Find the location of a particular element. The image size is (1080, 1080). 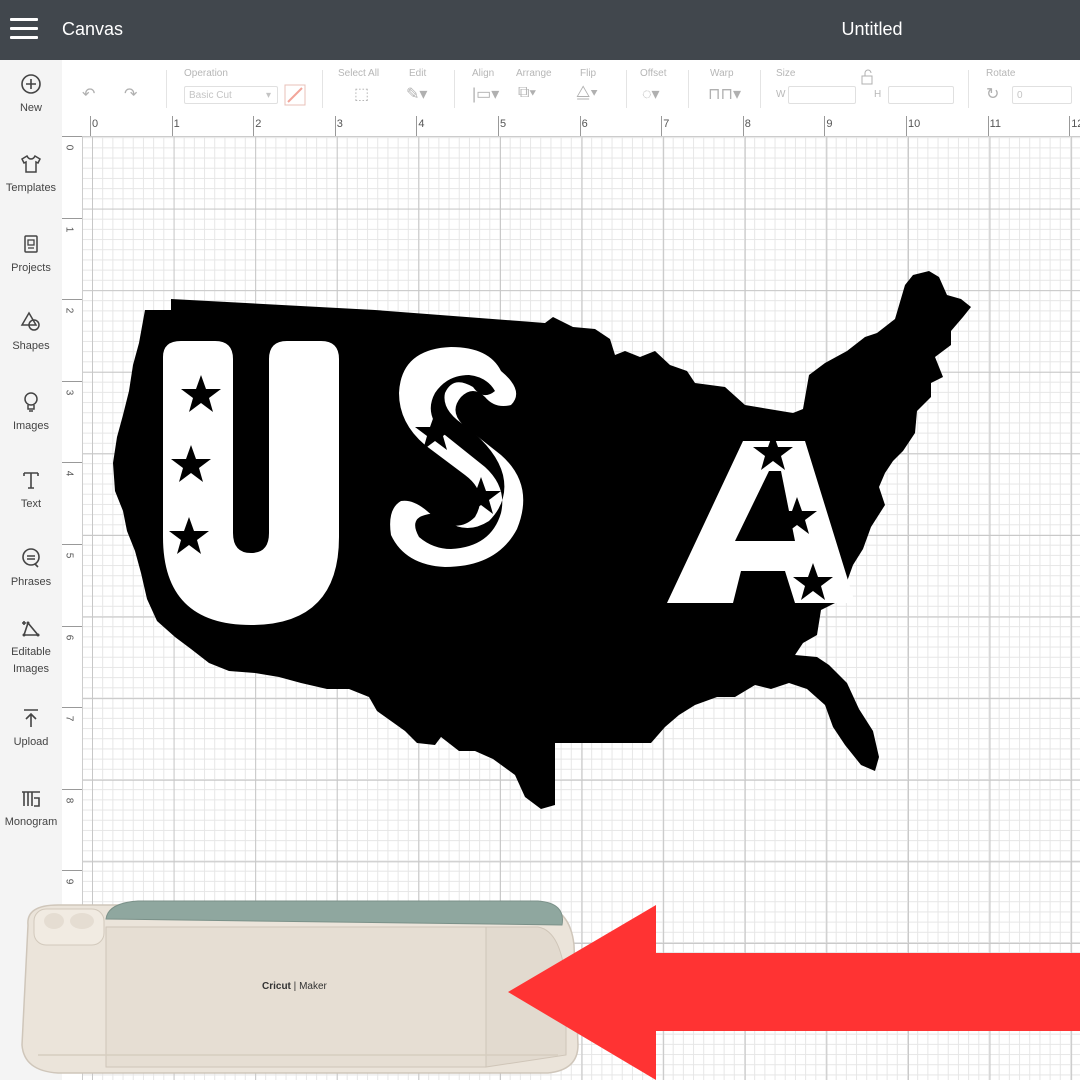

machine-model-name: Maker is located at coordinates (313, 986).